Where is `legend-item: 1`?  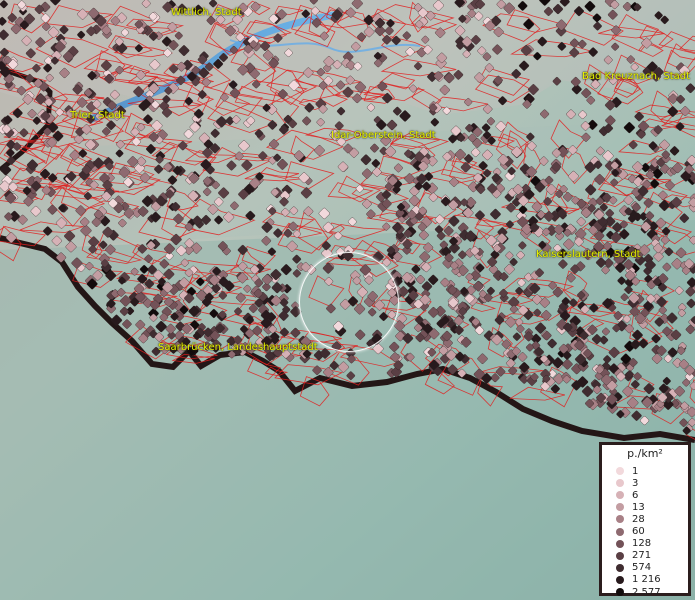
legend-item: 1 is located at coordinates (627, 471).